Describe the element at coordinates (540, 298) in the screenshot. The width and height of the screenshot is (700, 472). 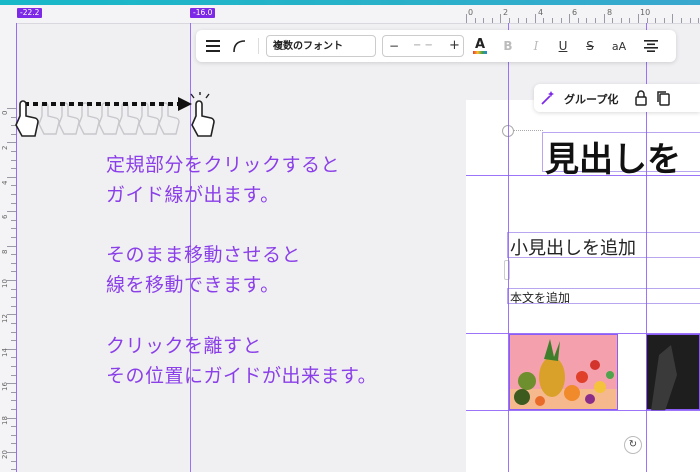
I see `body-text: 本文を追加` at that location.